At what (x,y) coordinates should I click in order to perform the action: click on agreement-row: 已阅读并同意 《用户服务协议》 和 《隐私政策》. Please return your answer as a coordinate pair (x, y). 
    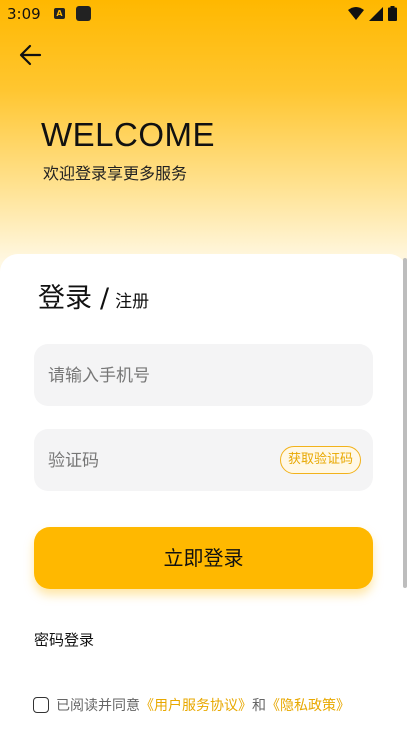
    Looking at the image, I should click on (191, 705).